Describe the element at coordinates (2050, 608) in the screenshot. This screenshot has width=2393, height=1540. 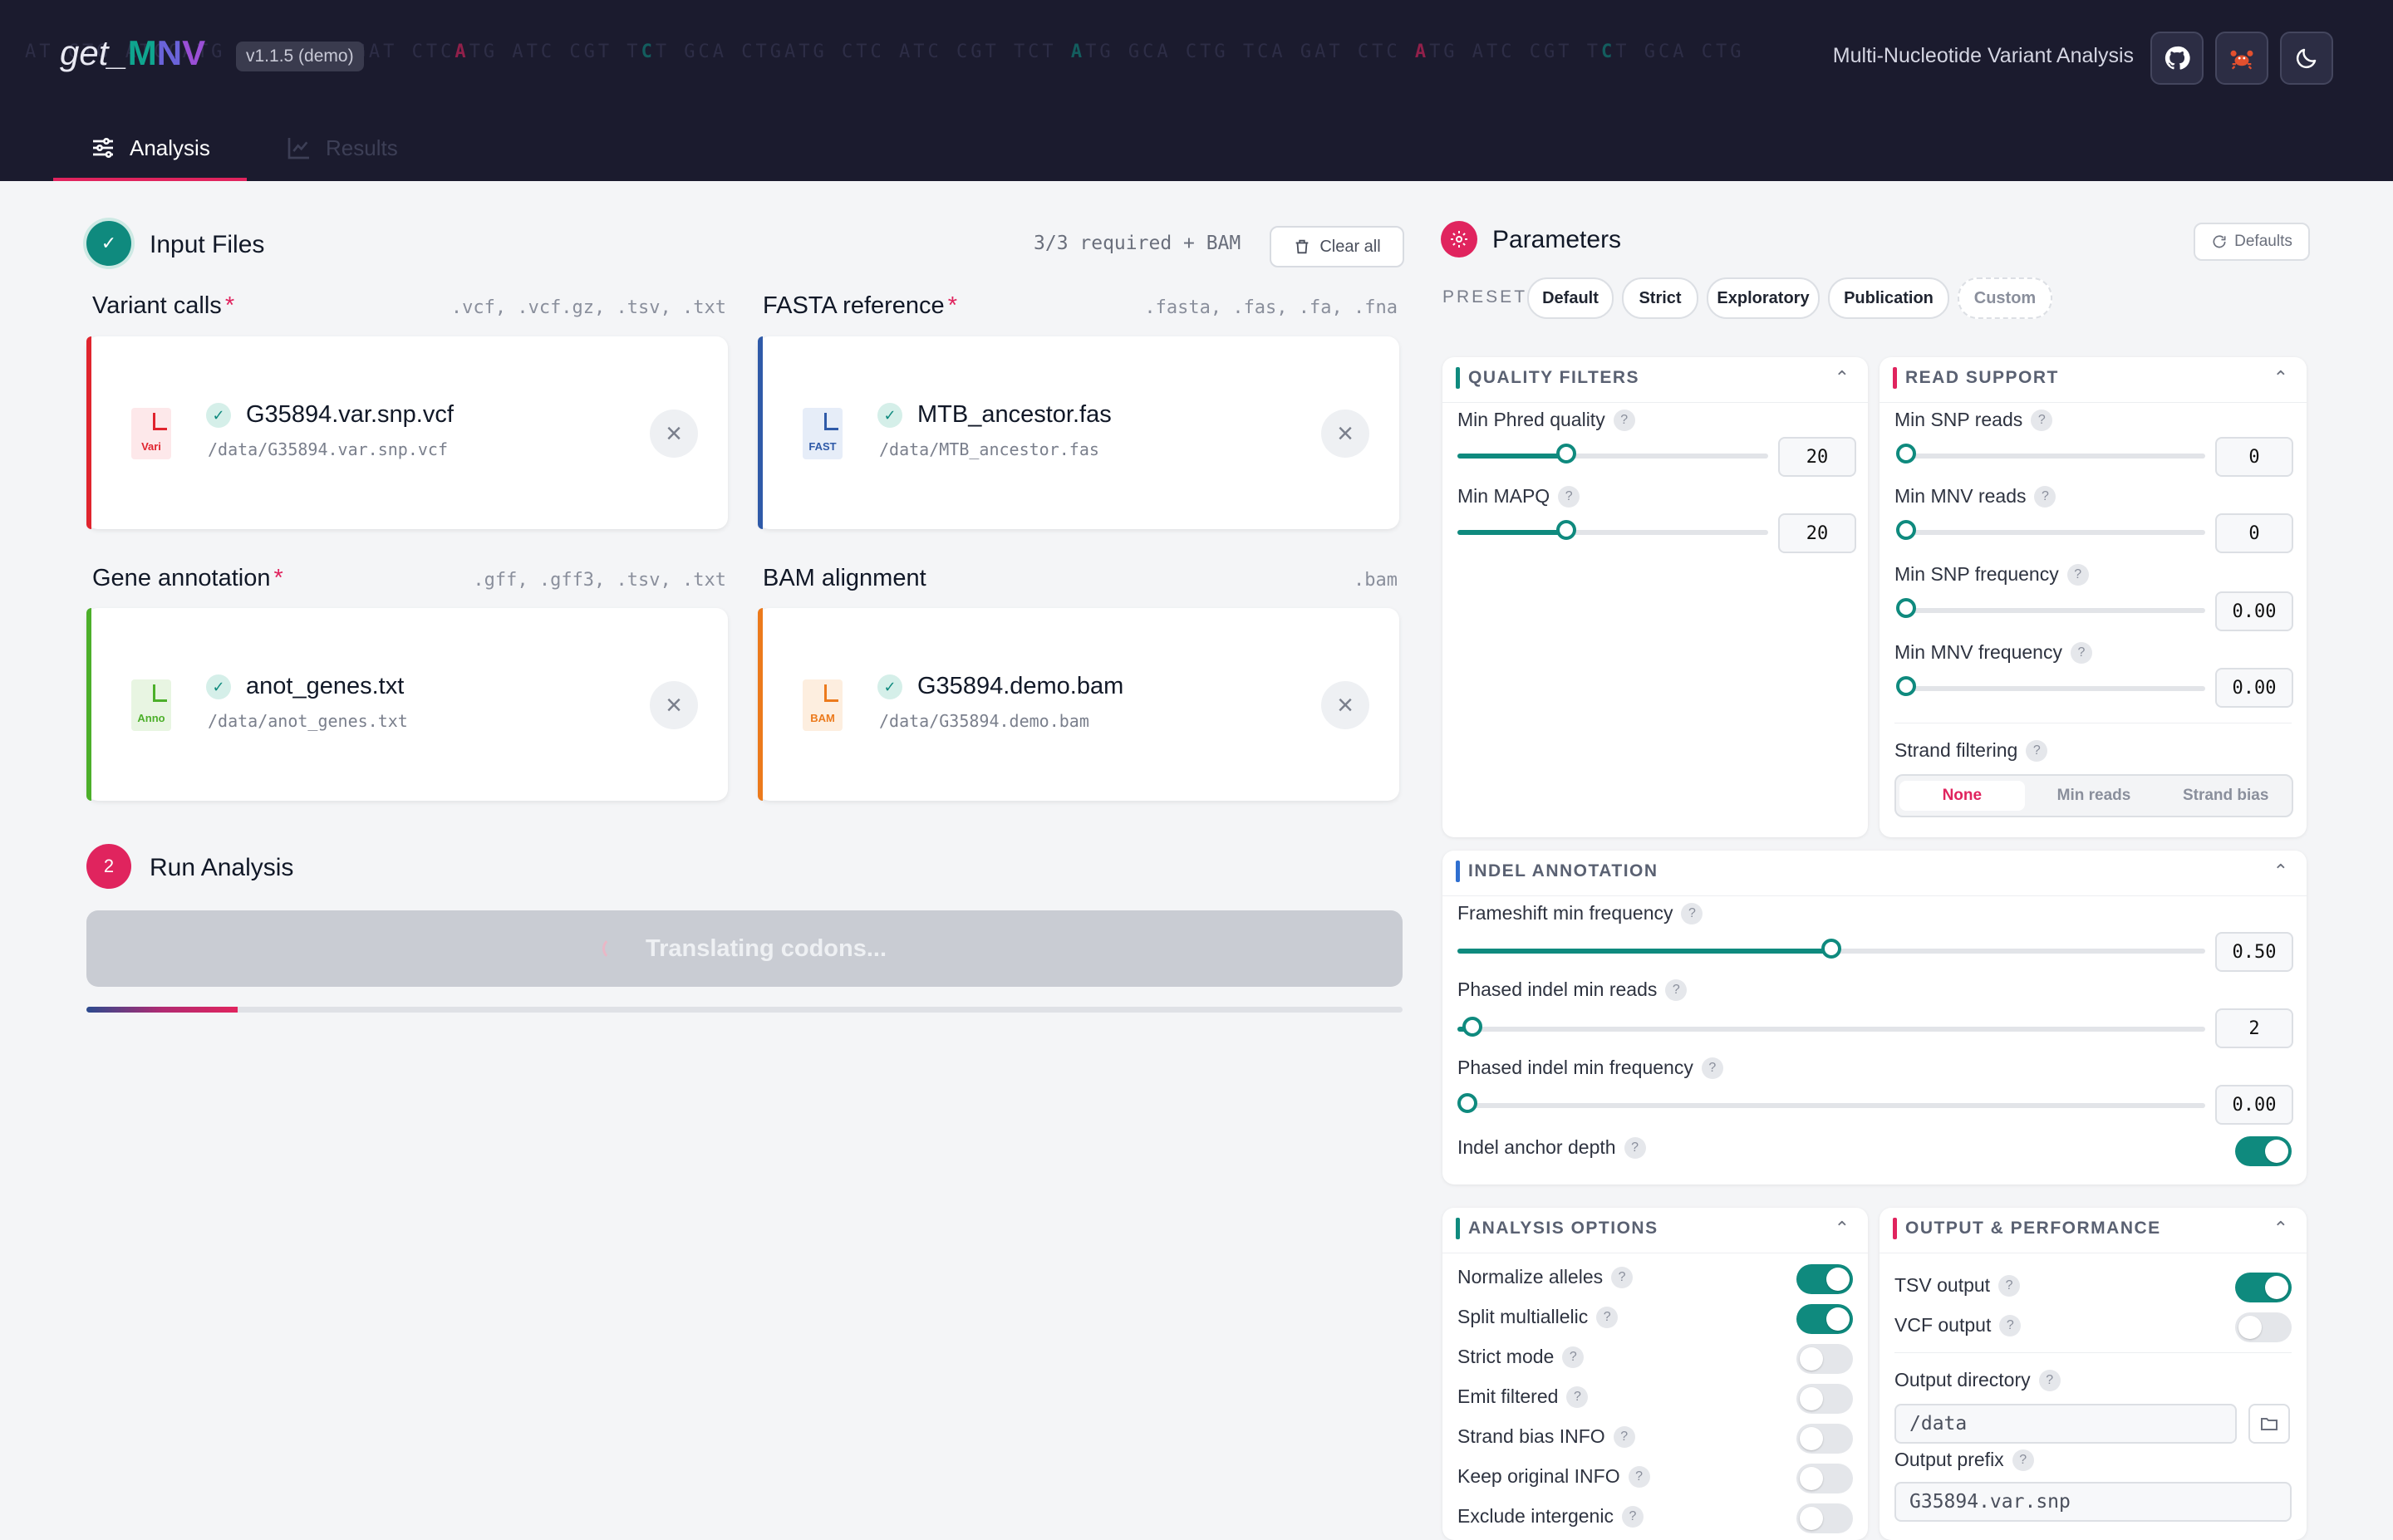
I see `min-snp-freq-slider` at that location.